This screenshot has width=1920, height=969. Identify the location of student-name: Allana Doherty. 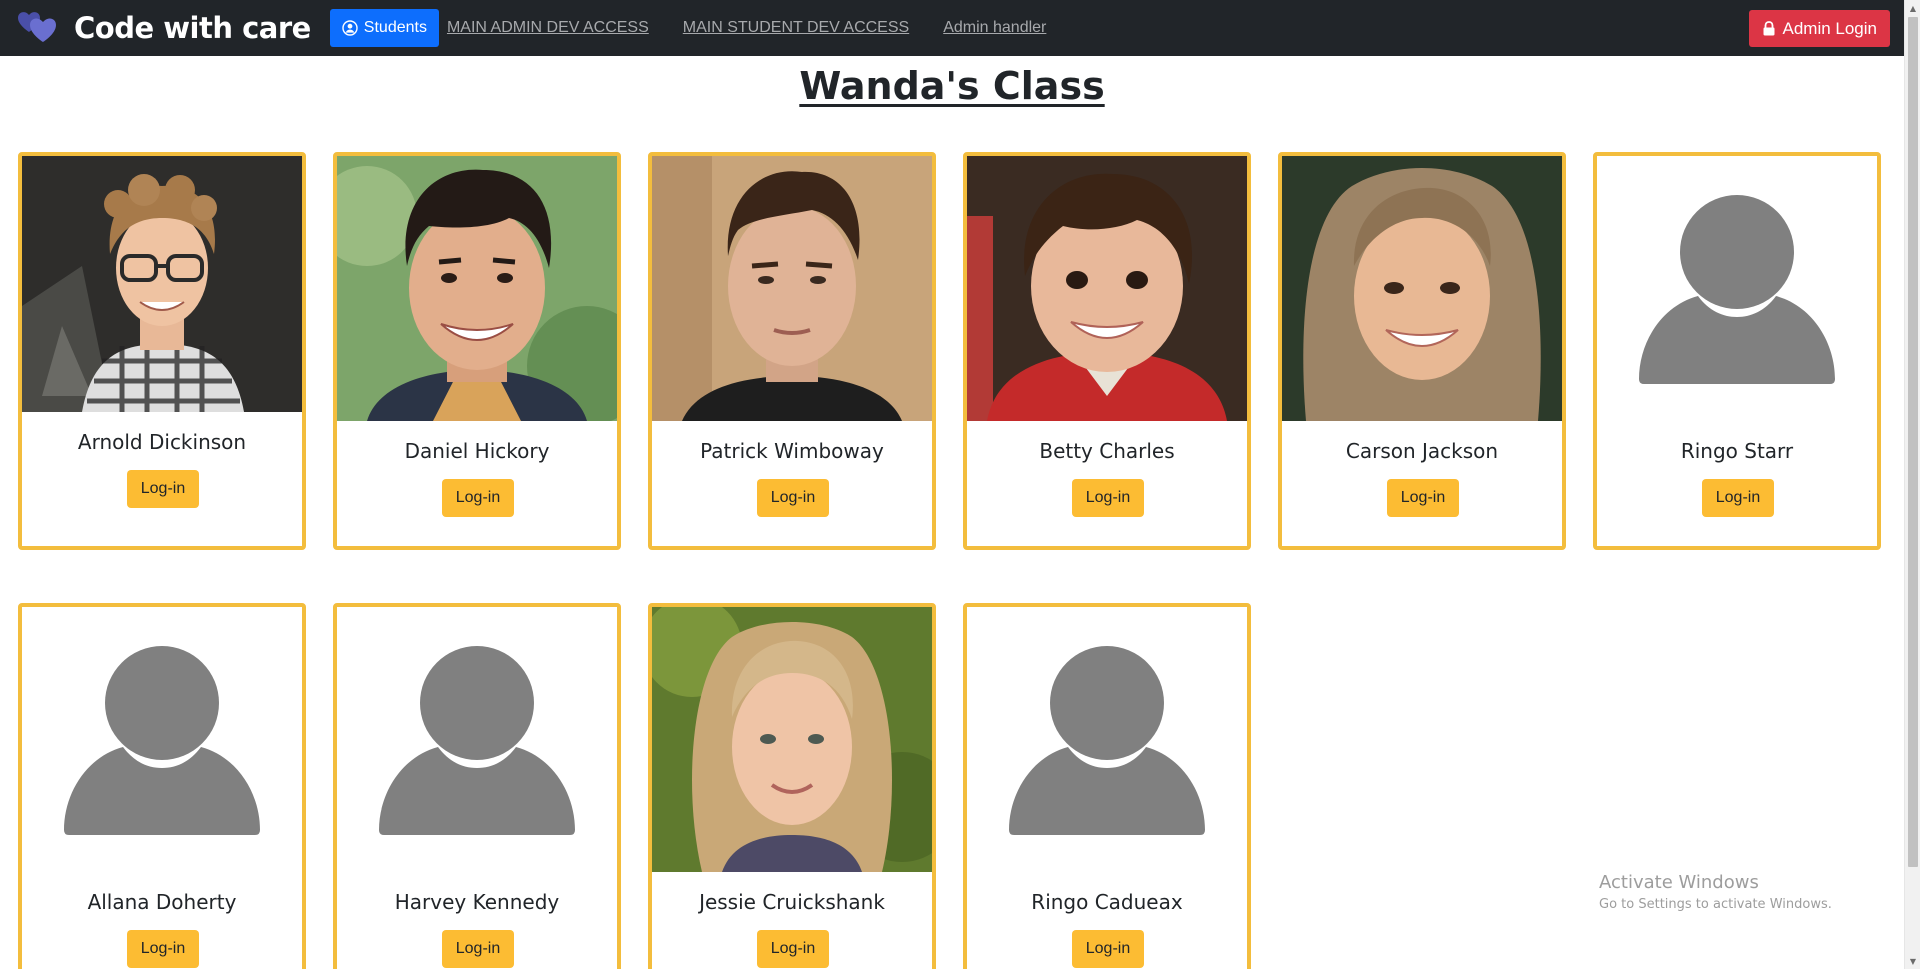
(162, 902).